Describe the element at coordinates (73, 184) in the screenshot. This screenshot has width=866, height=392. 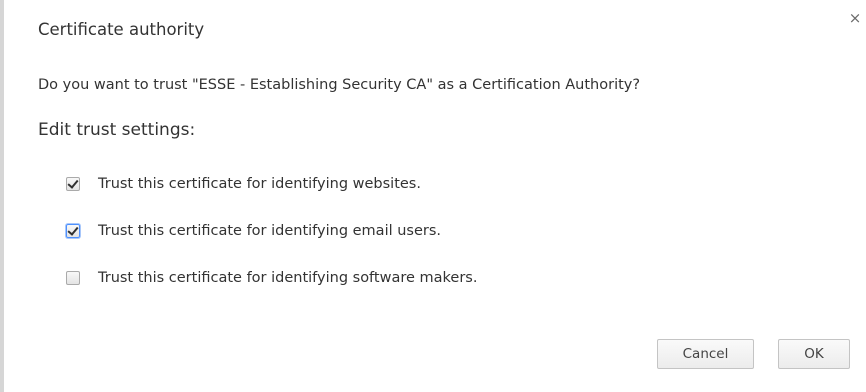
I see `trust-websites-checkbox` at that location.